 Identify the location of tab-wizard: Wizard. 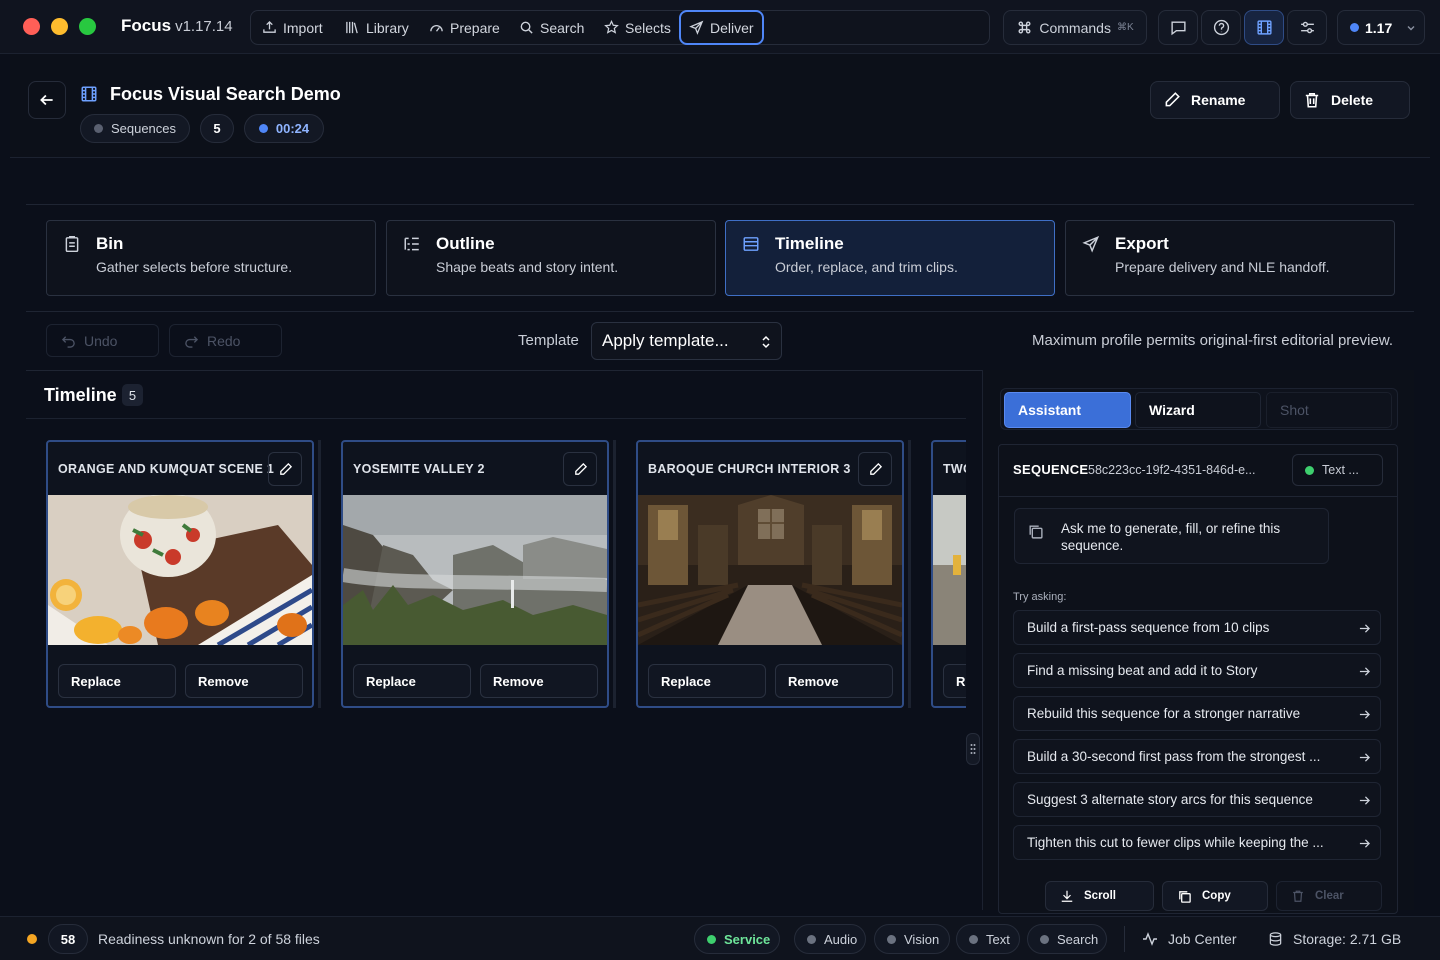
(1198, 410).